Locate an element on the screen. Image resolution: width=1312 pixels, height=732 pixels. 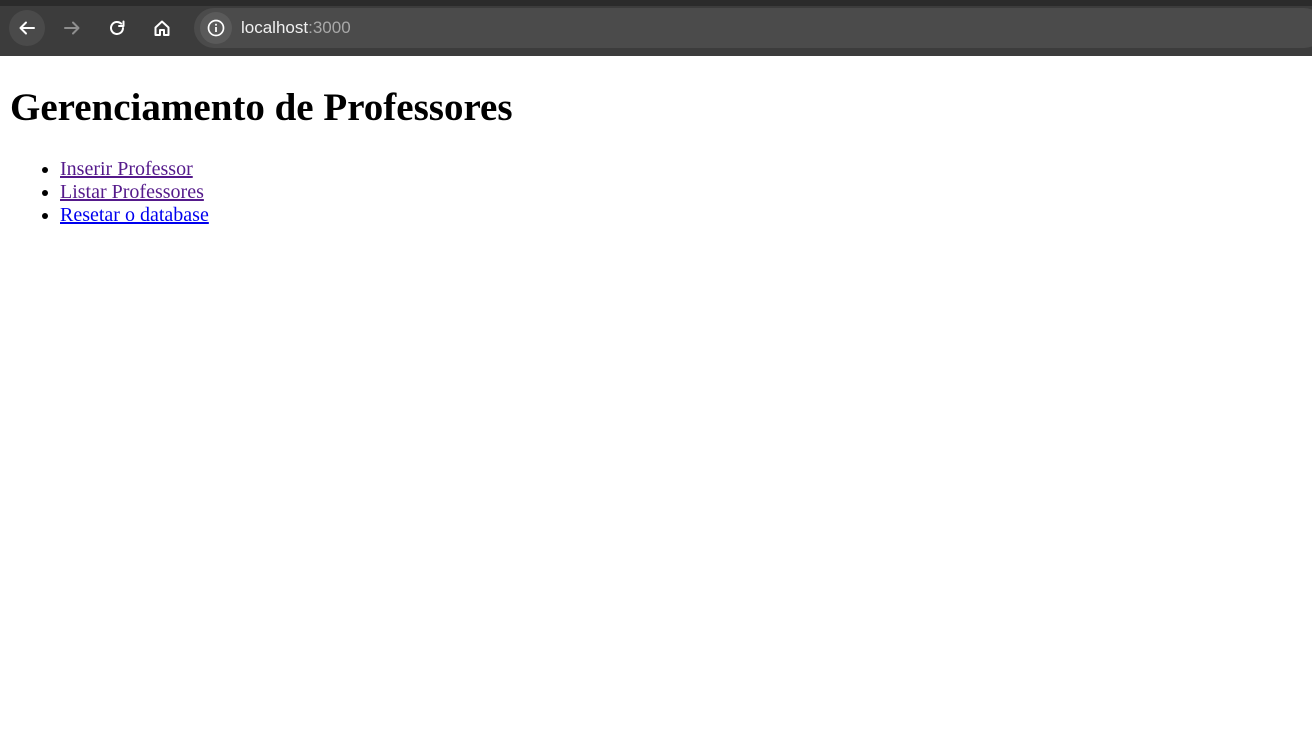
list-item: Inserir Professor is located at coordinates (134, 169).